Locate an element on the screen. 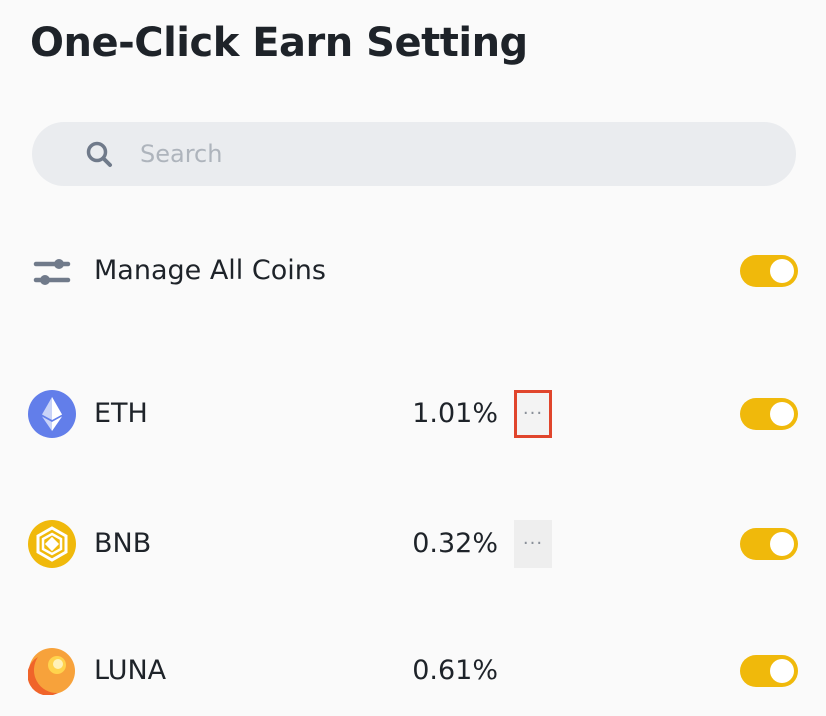 The height and width of the screenshot is (716, 826). coin-toggle-eth is located at coordinates (769, 414).